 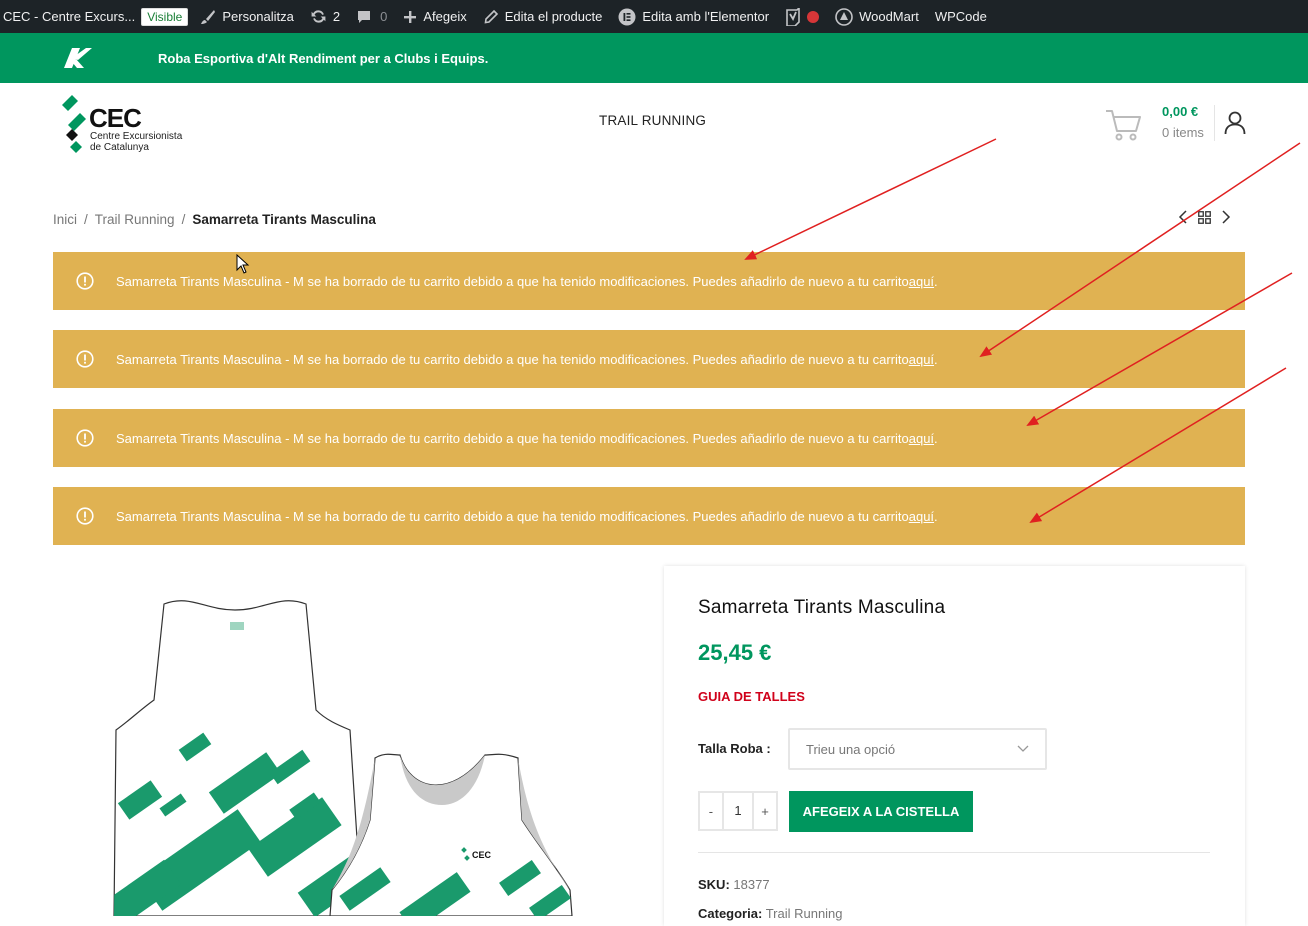 I want to click on nav-item-trail-running: TRAIL RUNNING, so click(x=652, y=120).